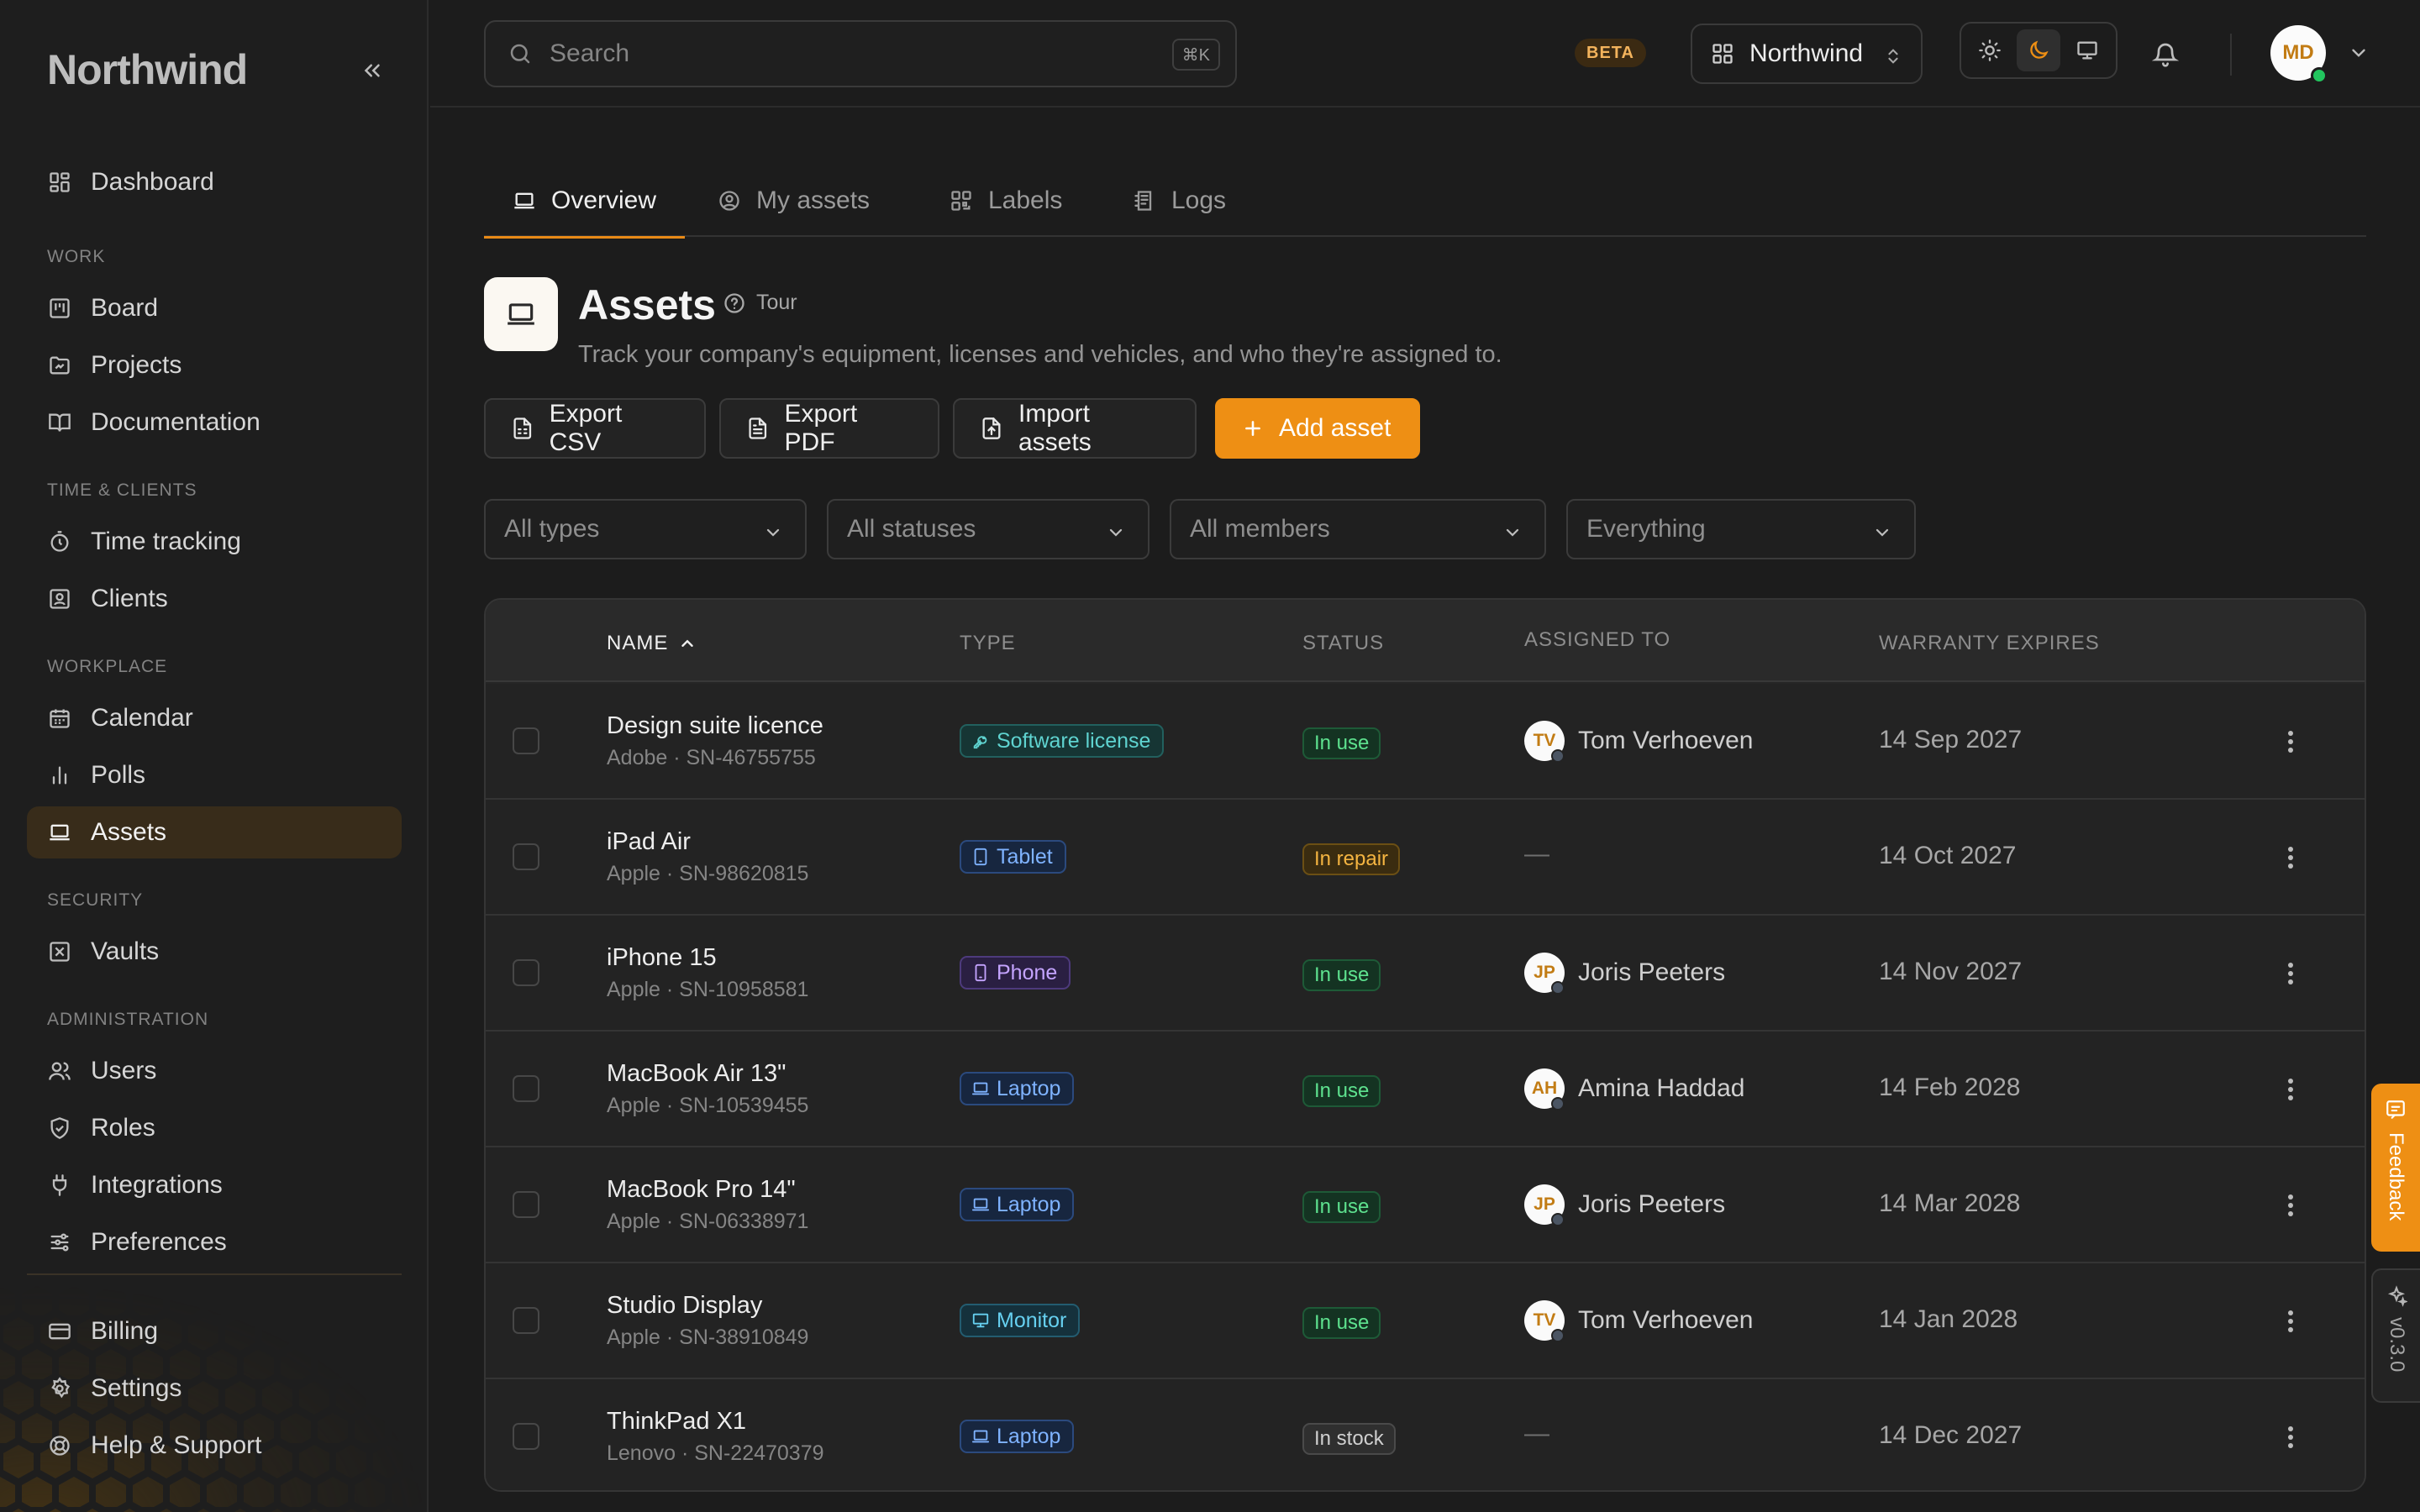 The image size is (2420, 1512). What do you see at coordinates (1807, 54) in the screenshot?
I see `workspace-switcher: Northwind` at bounding box center [1807, 54].